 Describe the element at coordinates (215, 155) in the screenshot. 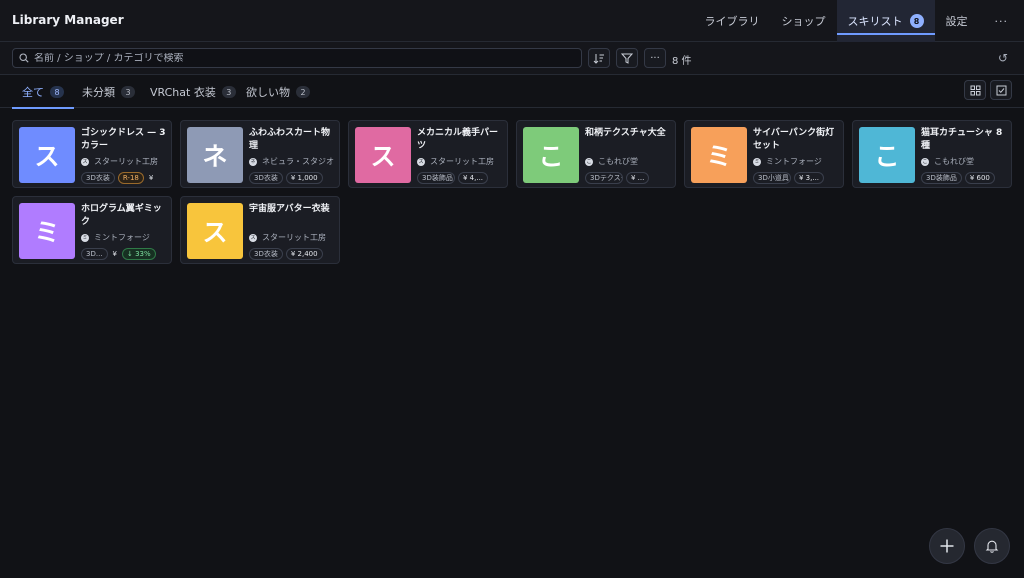

I see `item-thumbnail: ネ` at that location.